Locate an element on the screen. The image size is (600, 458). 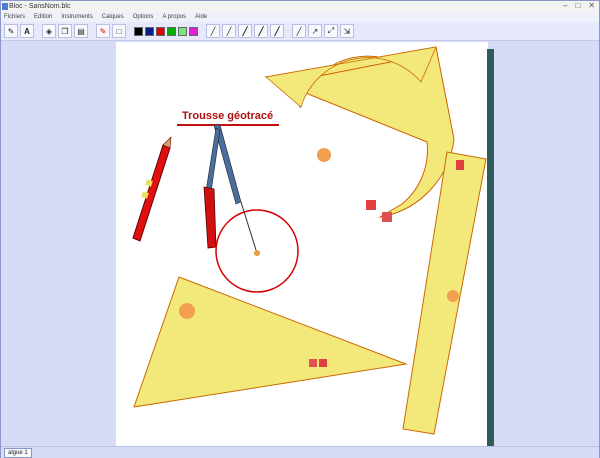
segment-icon: ╱ is located at coordinates (299, 31).